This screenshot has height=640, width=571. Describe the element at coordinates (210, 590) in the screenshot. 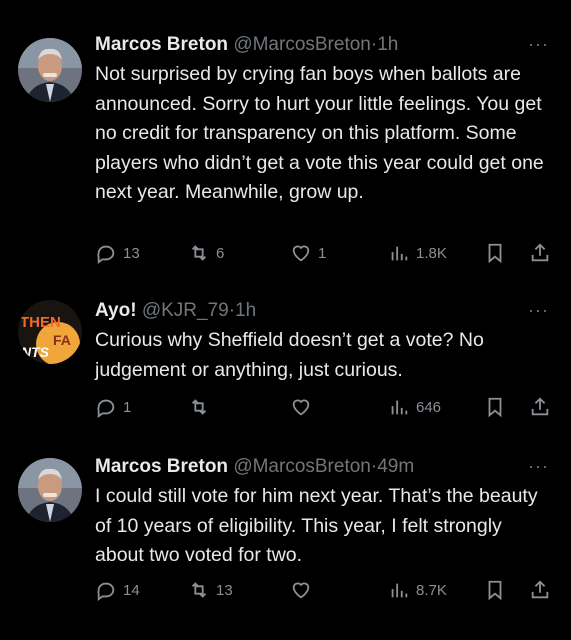

I see `retweet-button: 13` at that location.